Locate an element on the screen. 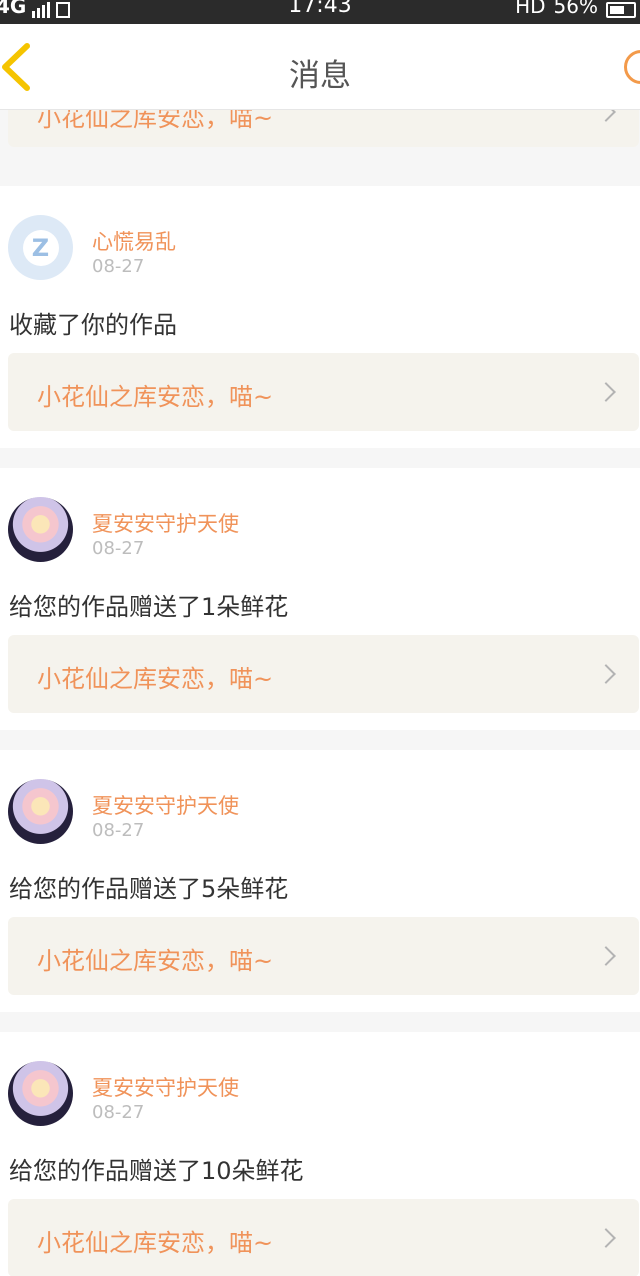 The width and height of the screenshot is (640, 1276). message-text: 给您的作品赠送了5朵鲜花 is located at coordinates (149, 889).